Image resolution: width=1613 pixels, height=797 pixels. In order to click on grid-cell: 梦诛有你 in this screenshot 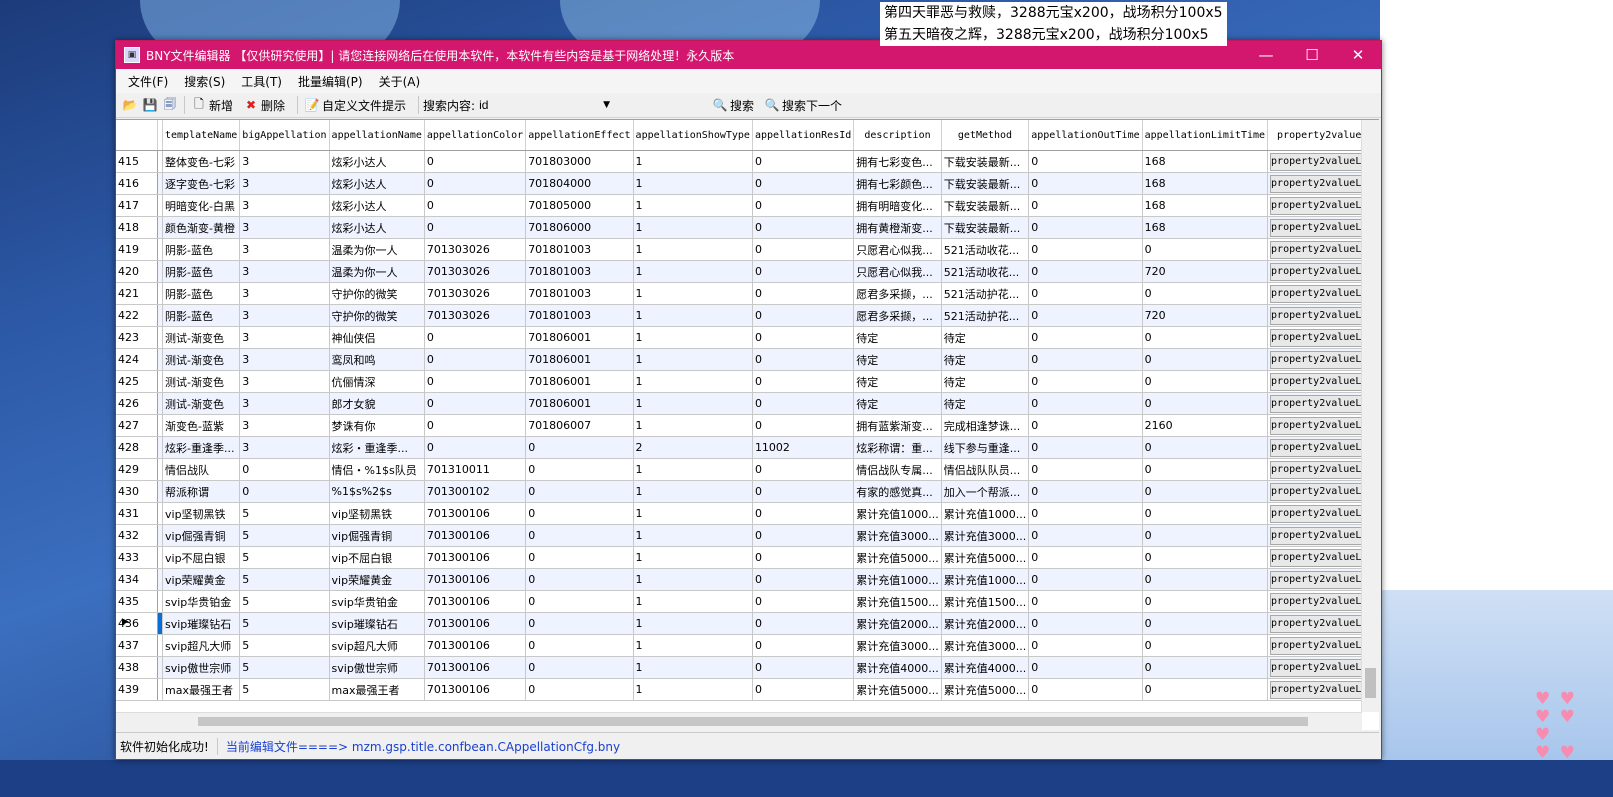, I will do `click(377, 425)`.